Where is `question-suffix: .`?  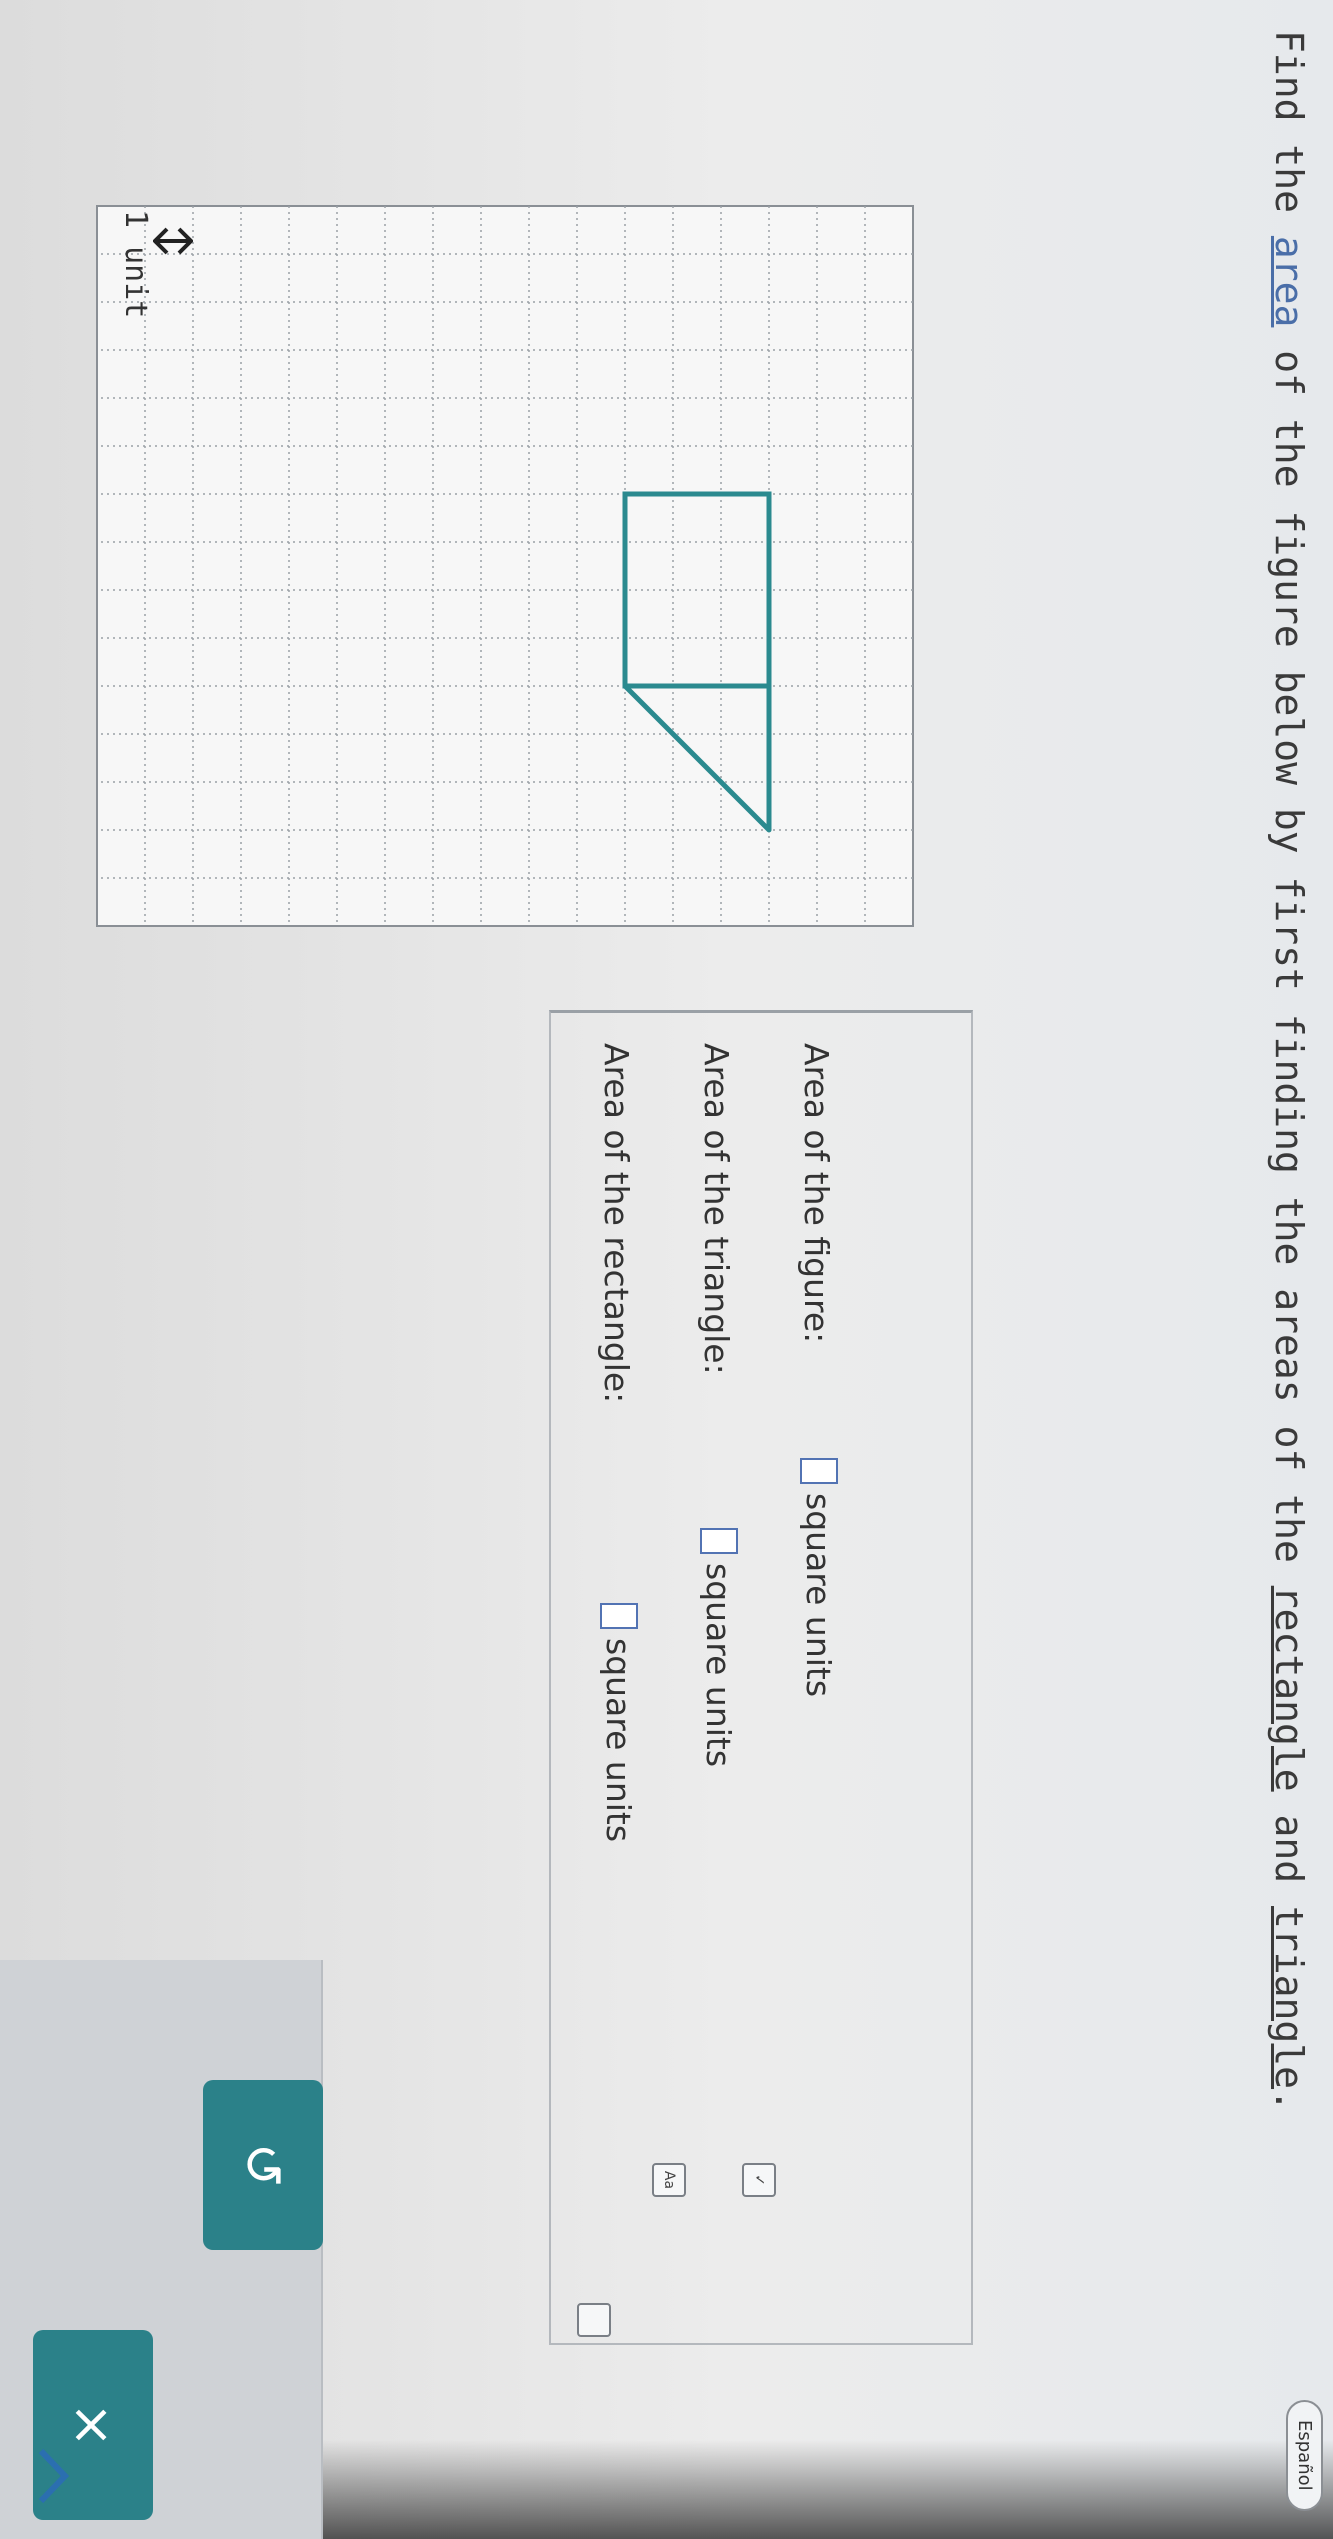 question-suffix: . is located at coordinates (1289, 2100).